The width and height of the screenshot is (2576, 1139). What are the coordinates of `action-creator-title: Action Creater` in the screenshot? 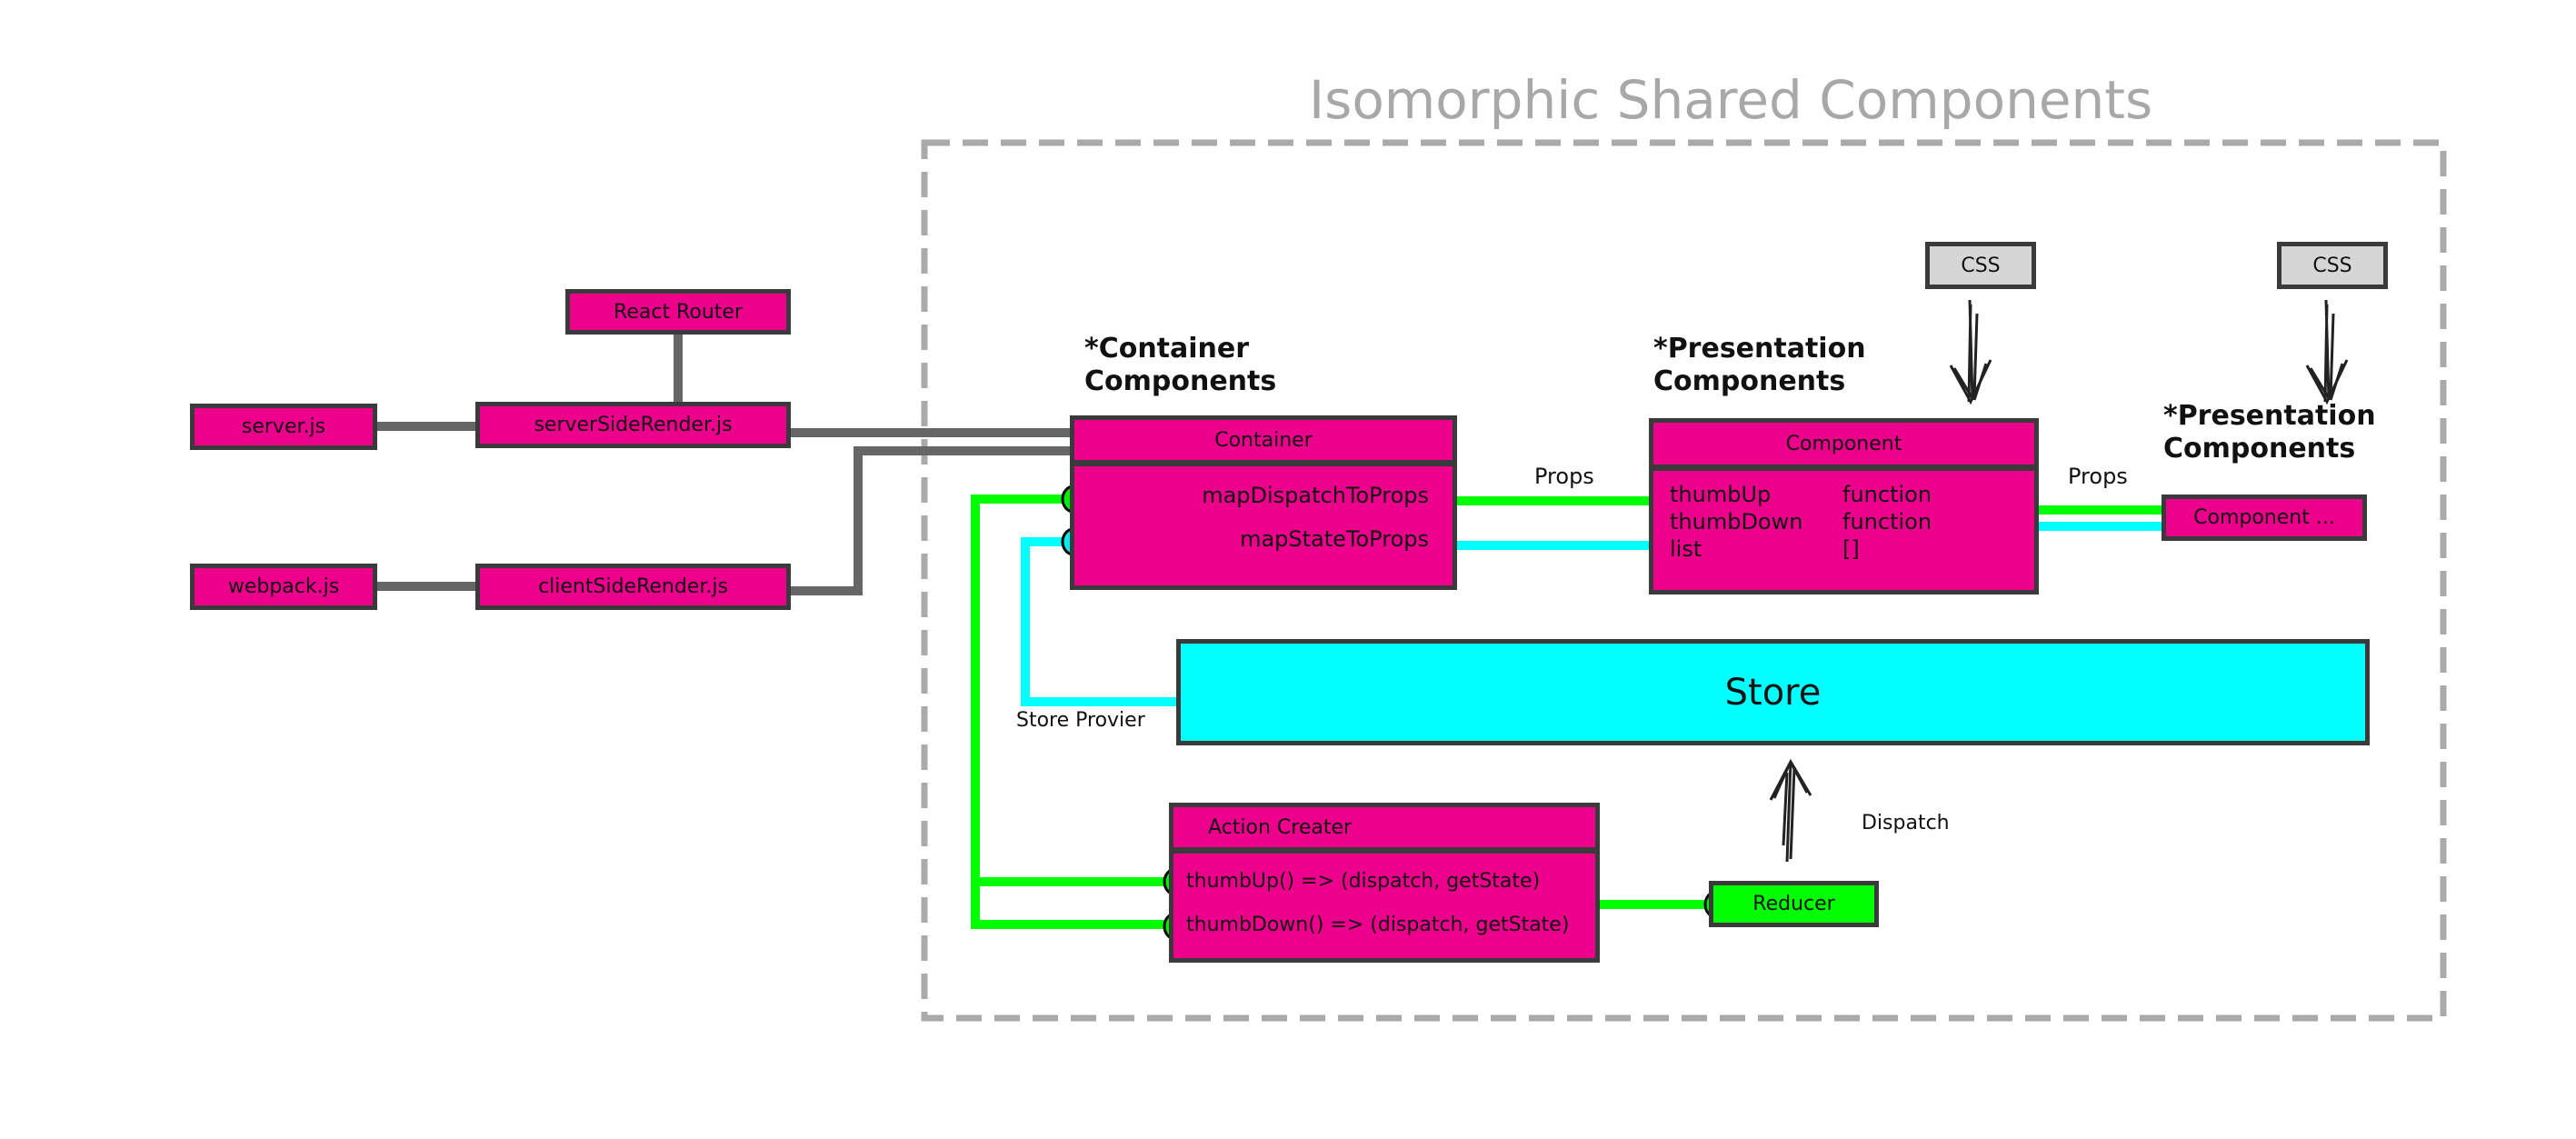 It's located at (1384, 830).